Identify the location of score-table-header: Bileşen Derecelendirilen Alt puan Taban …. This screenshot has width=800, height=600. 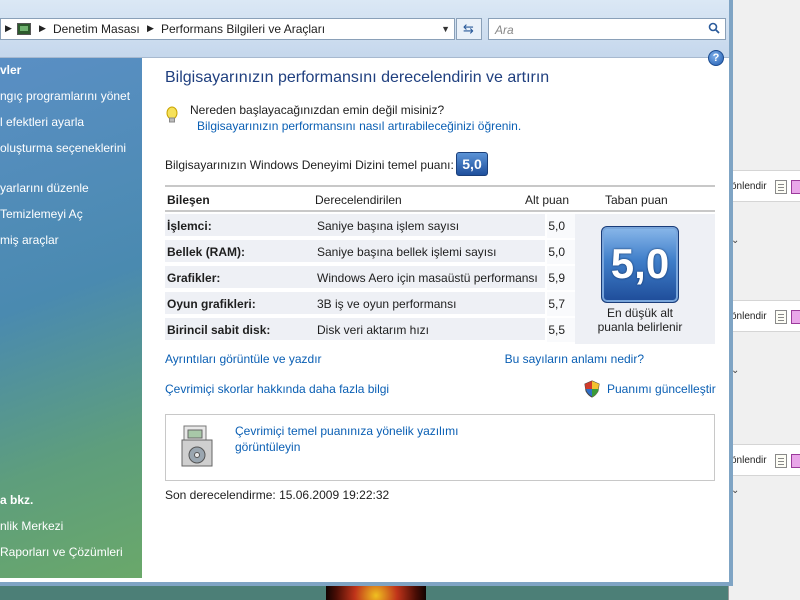
(440, 198).